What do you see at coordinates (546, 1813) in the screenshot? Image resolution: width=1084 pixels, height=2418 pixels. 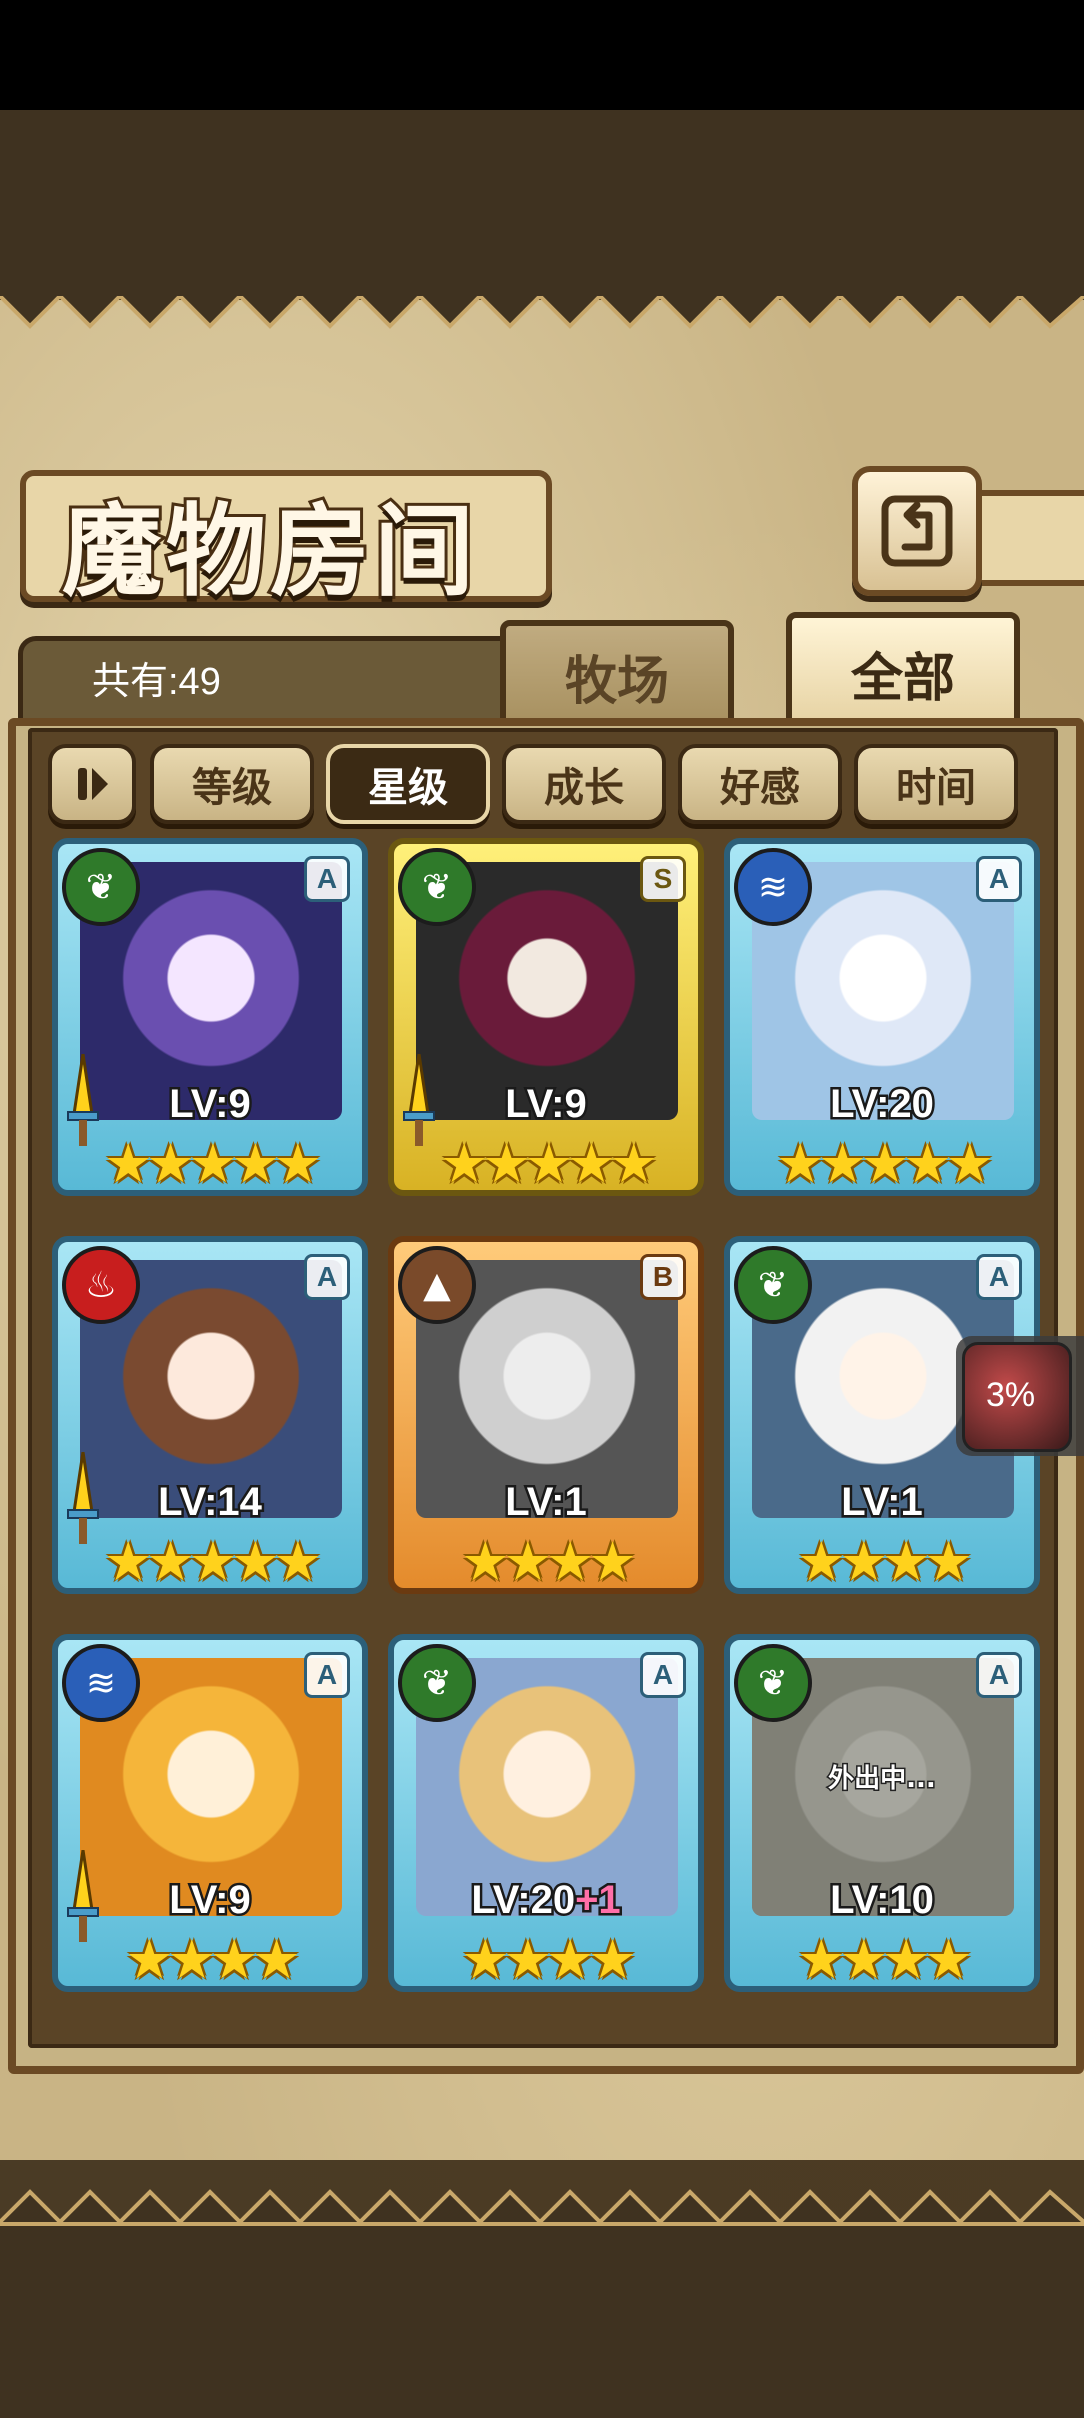 I see `monster-card: A ❦ LV:20+1 ★★★★` at bounding box center [546, 1813].